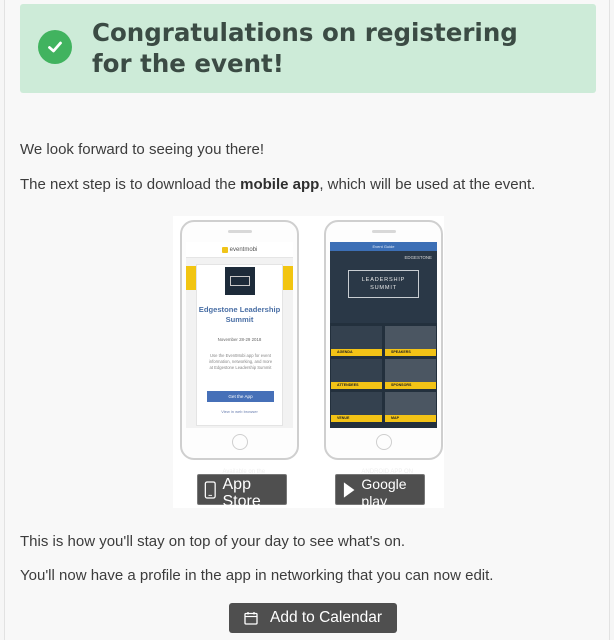  I want to click on app-store-small-text: Available on the, so click(244, 472).